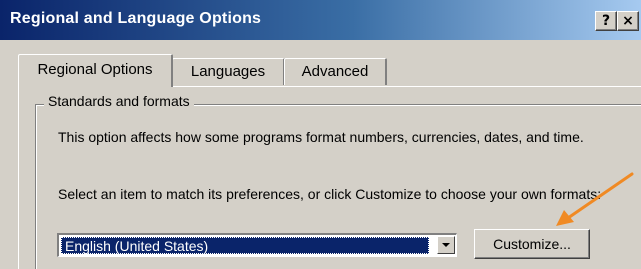  What do you see at coordinates (119, 101) in the screenshot?
I see `groupbox-label: Standards and formats` at bounding box center [119, 101].